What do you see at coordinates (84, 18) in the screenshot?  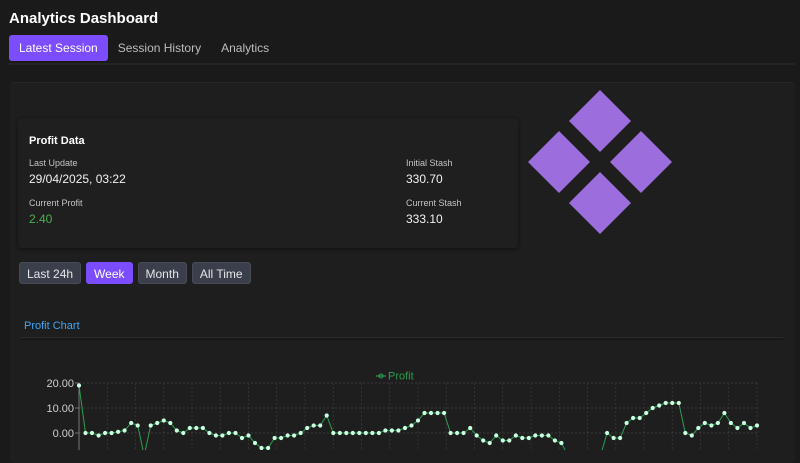 I see `app-title: Analytics Dashboard` at bounding box center [84, 18].